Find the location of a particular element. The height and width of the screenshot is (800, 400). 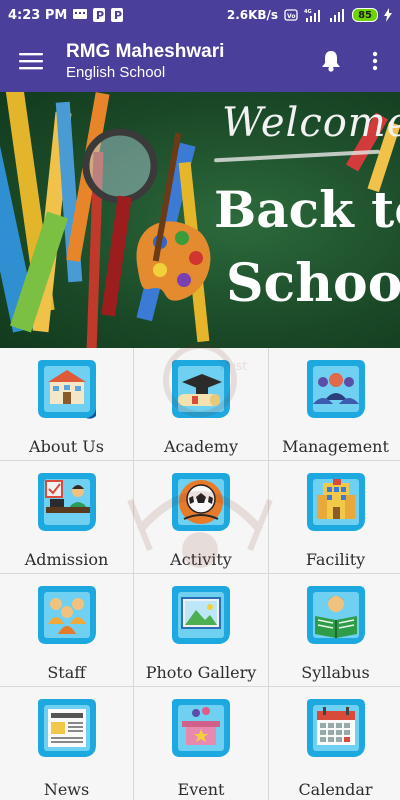

tile-management: Management is located at coordinates (334, 404).